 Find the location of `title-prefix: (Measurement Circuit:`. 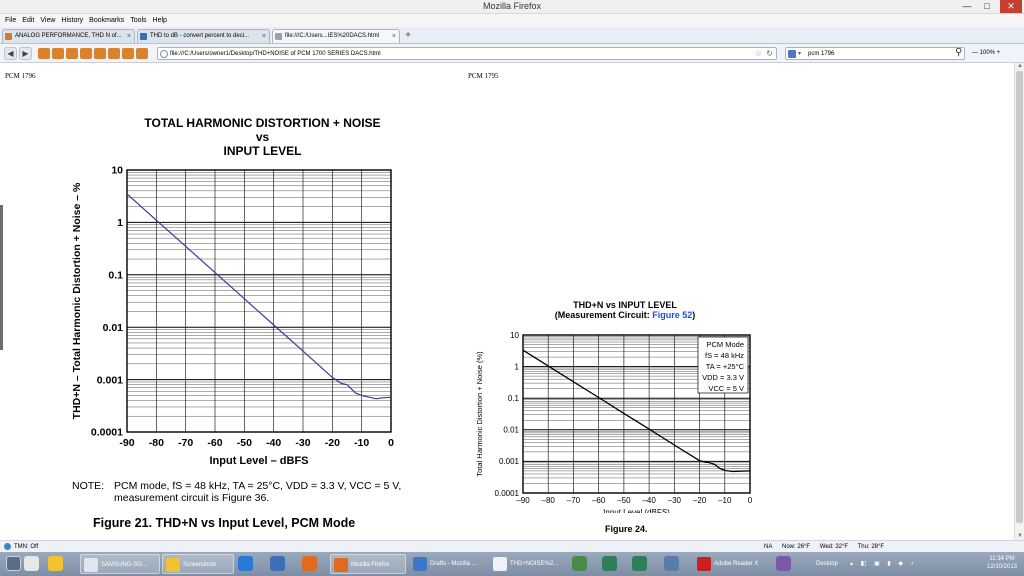

title-prefix: (Measurement Circuit: is located at coordinates (603, 315).